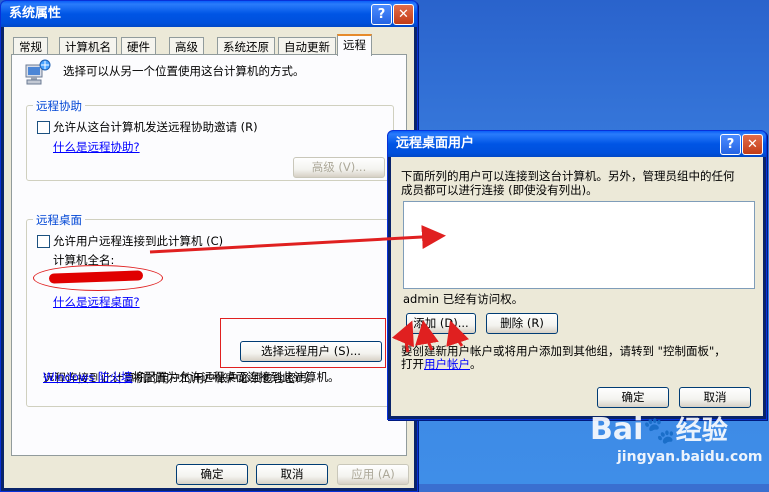  What do you see at coordinates (701, 431) in the screenshot?
I see `baidu-brand-suffix: 经验` at bounding box center [701, 431].